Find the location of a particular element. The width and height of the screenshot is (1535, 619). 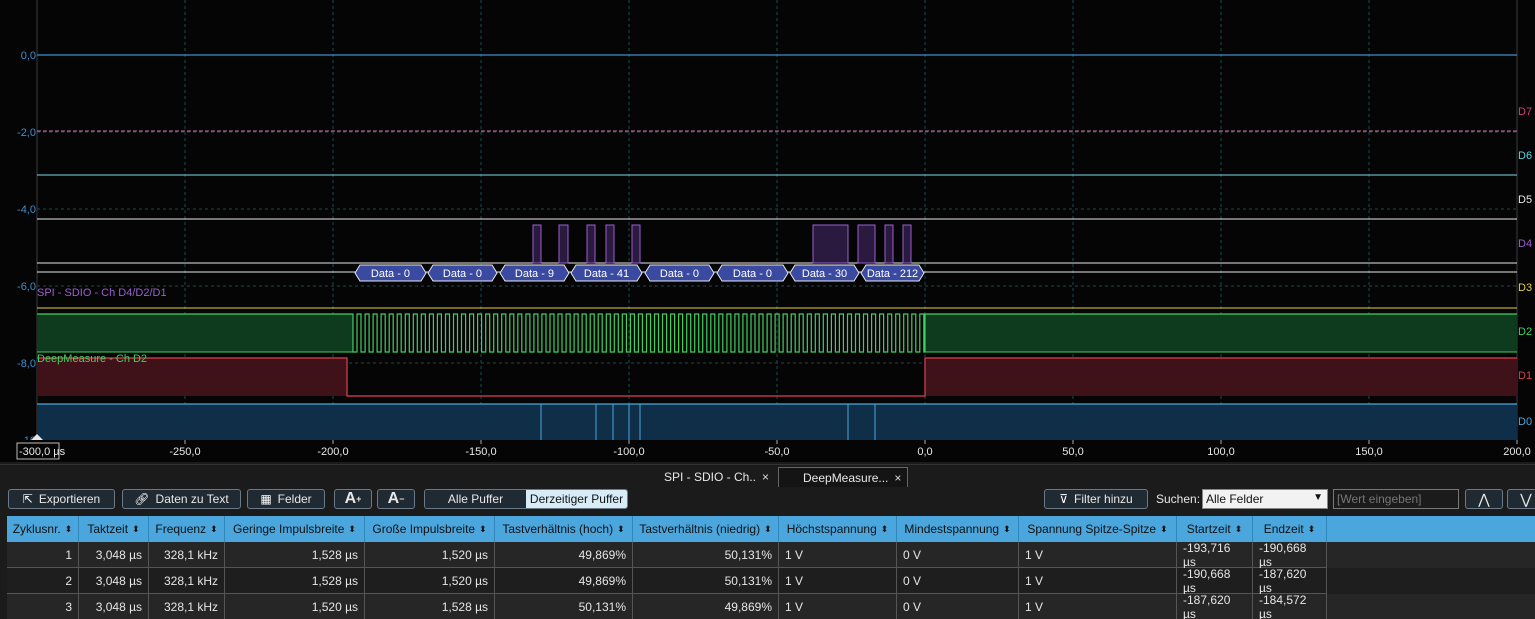

column-header: Höchstspannung ⬍ is located at coordinates (838, 529).